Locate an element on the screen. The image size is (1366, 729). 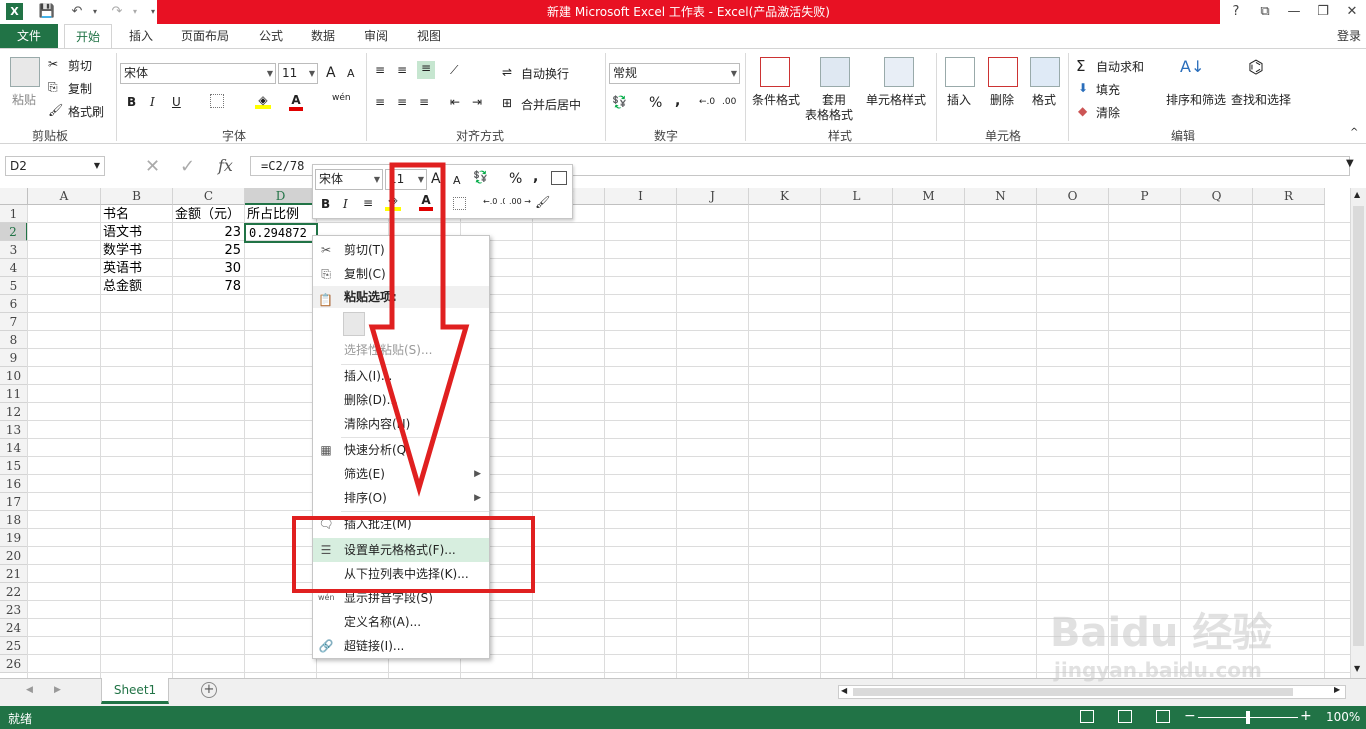
red-arrow-annotation is located at coordinates (419, 329).